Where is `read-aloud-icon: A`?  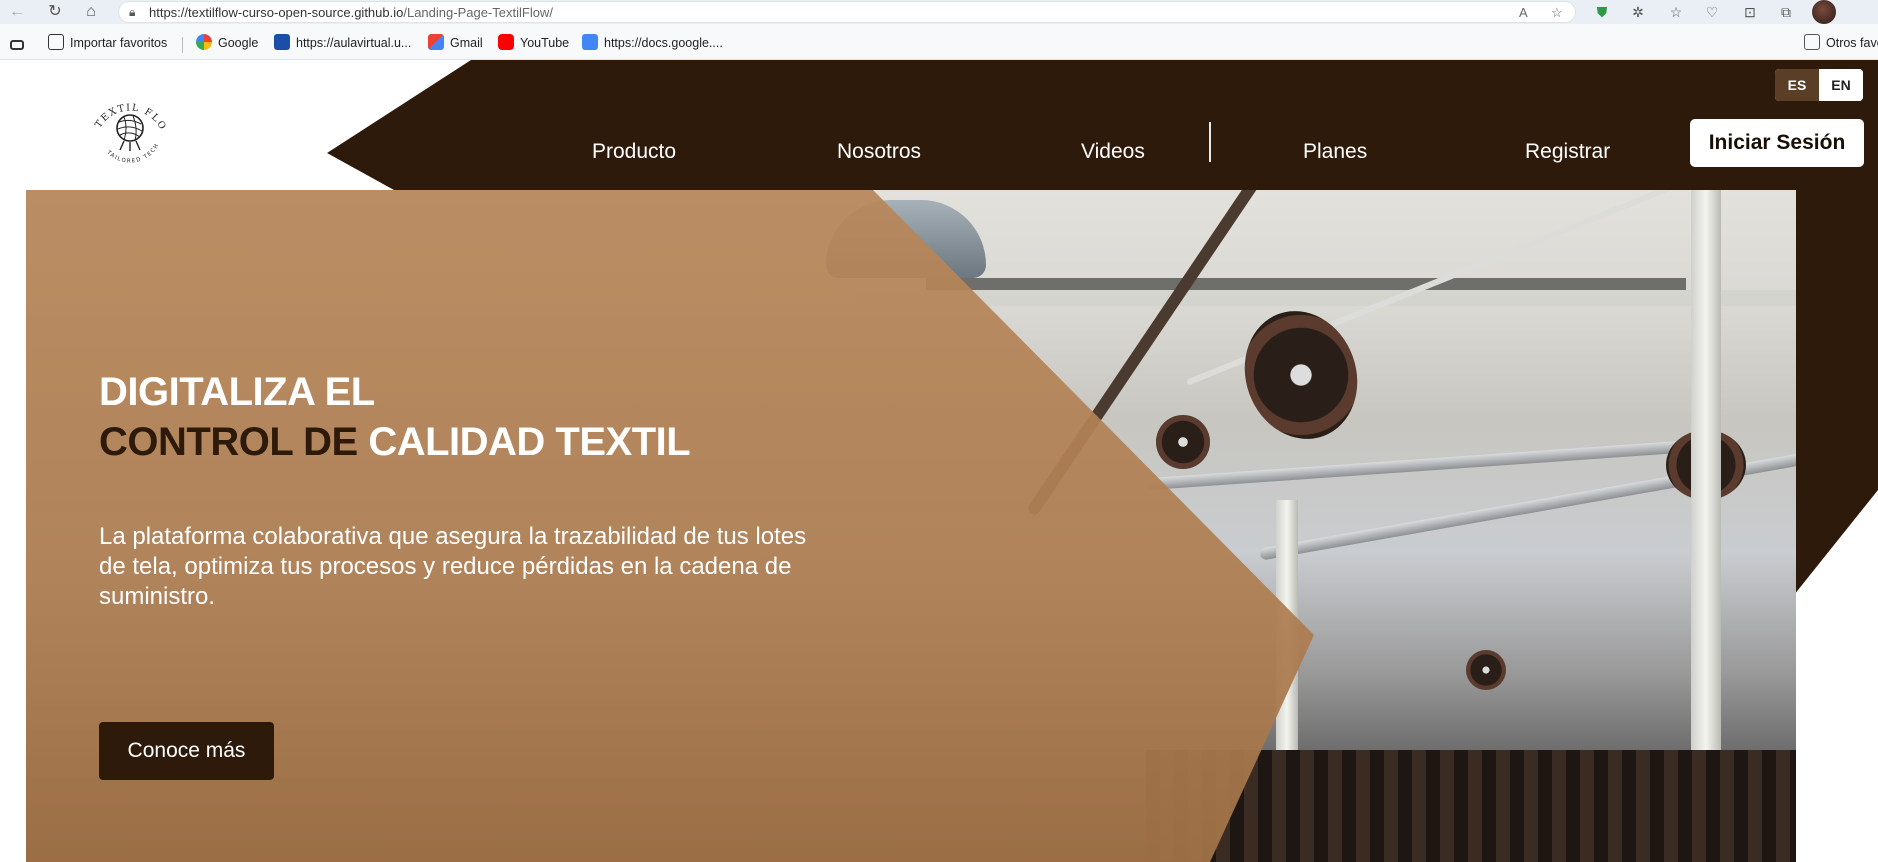 read-aloud-icon: A is located at coordinates (1523, 12).